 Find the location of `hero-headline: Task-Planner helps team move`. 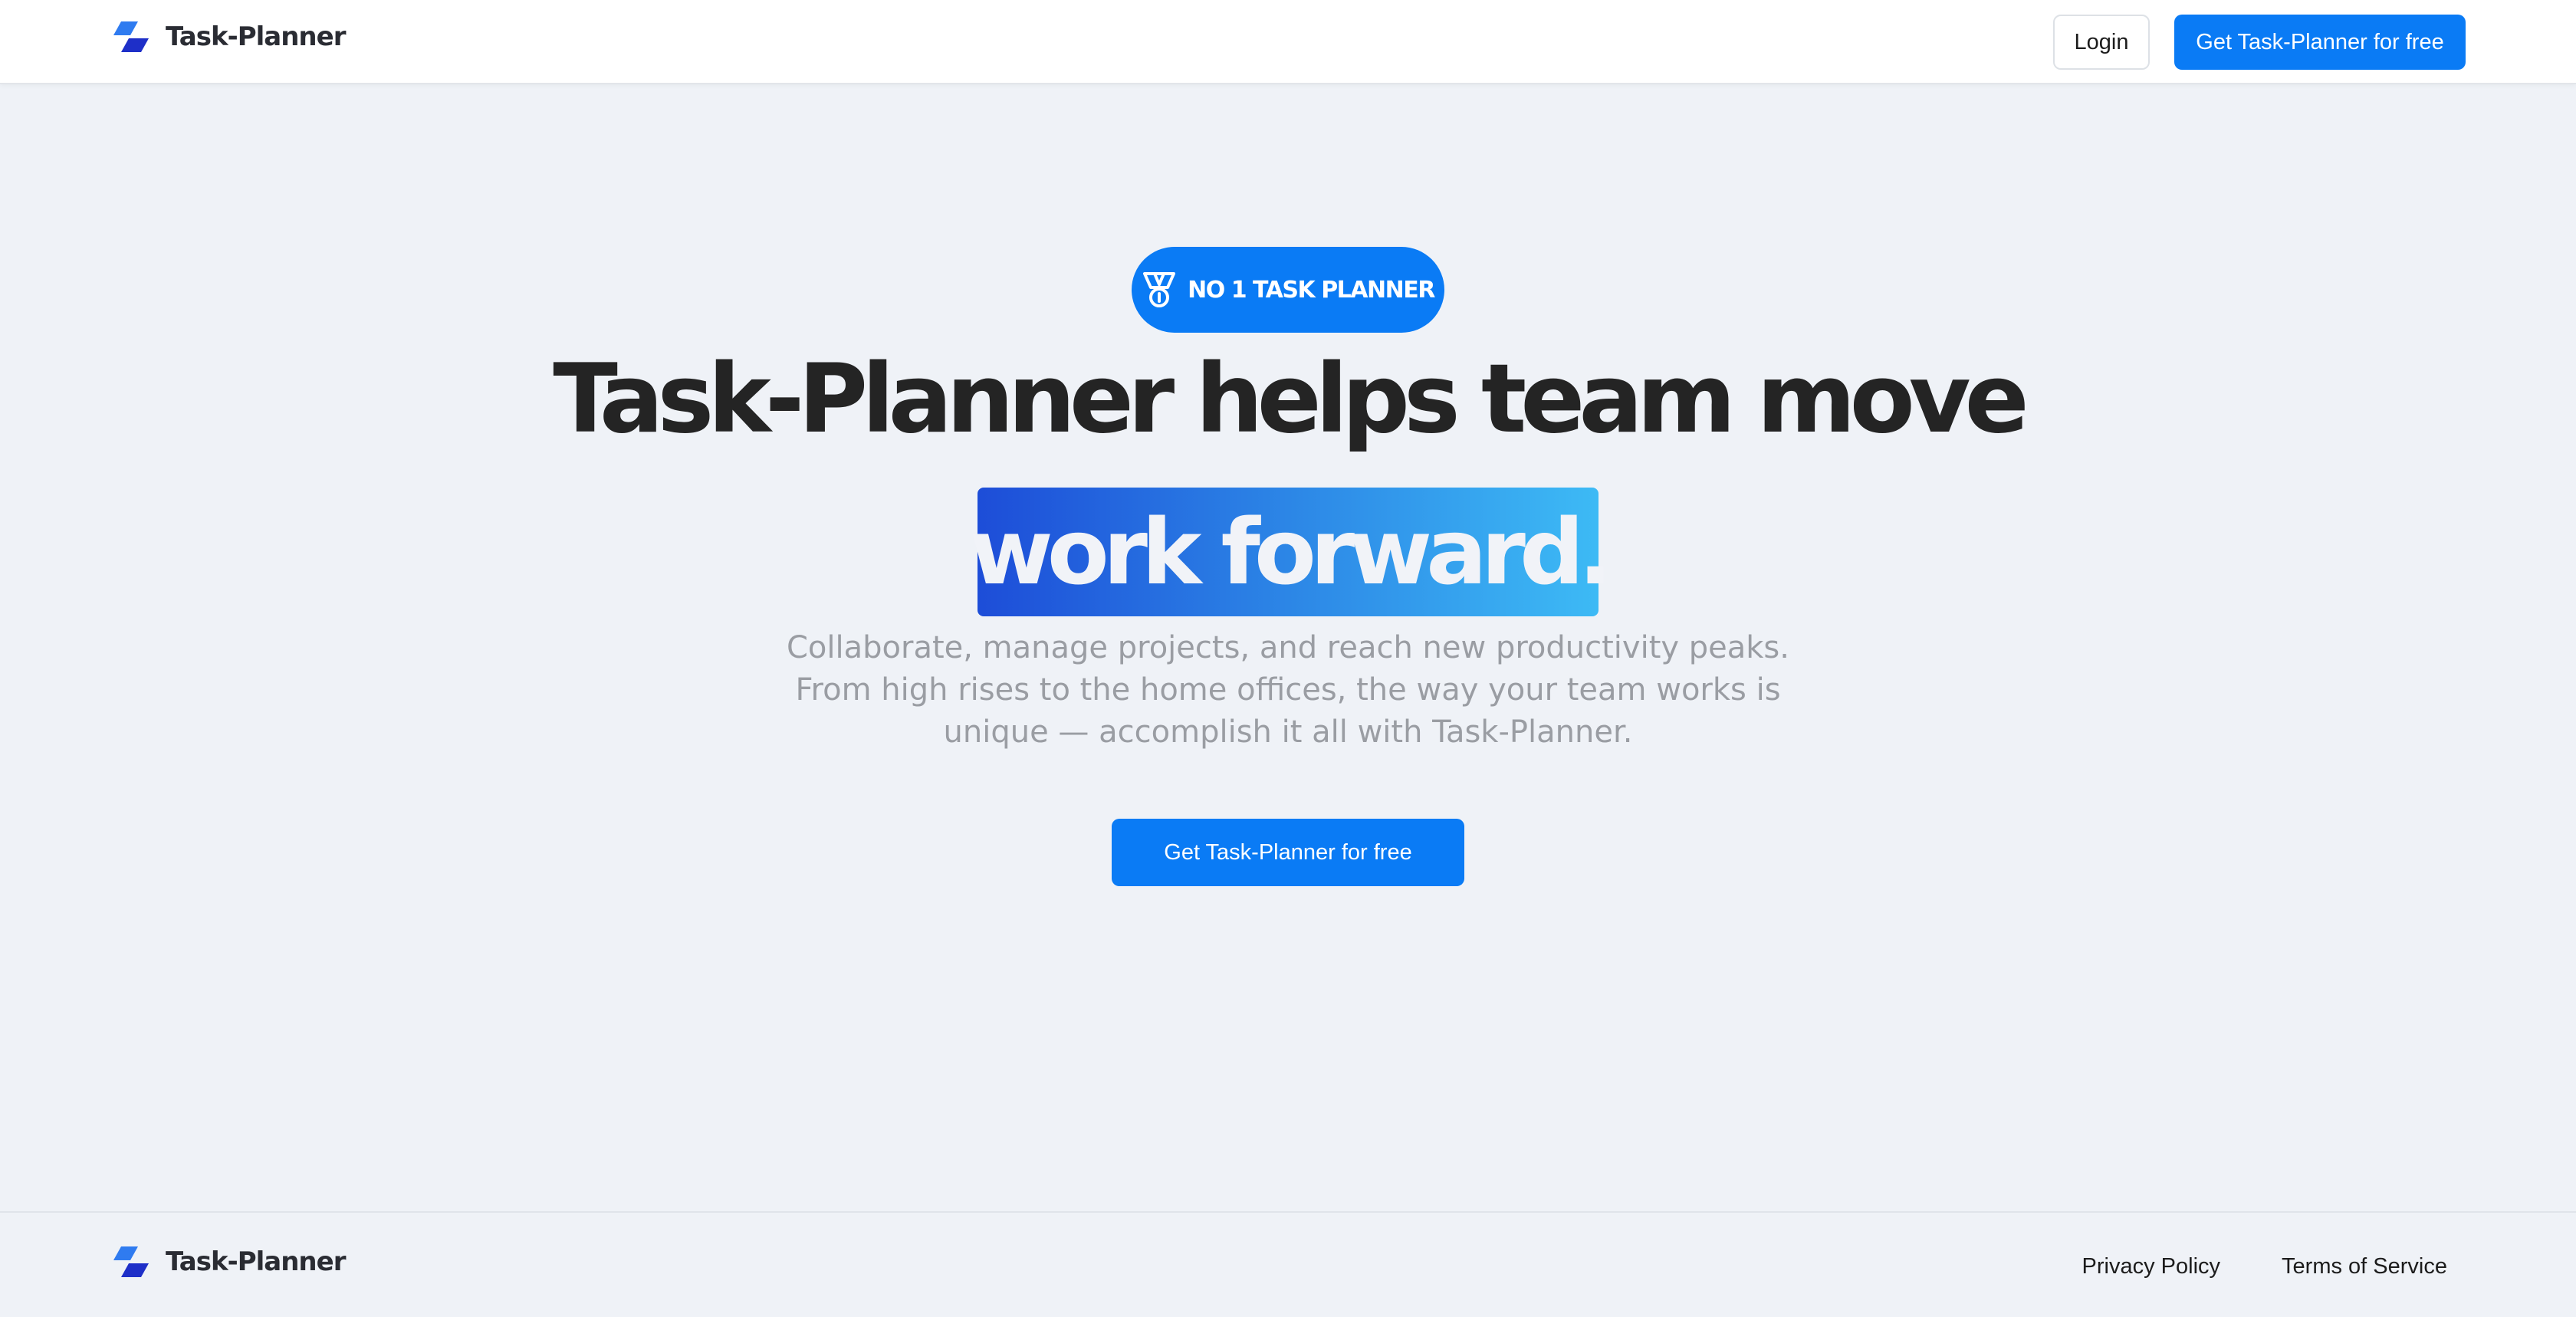

hero-headline: Task-Planner helps team move is located at coordinates (1291, 399).